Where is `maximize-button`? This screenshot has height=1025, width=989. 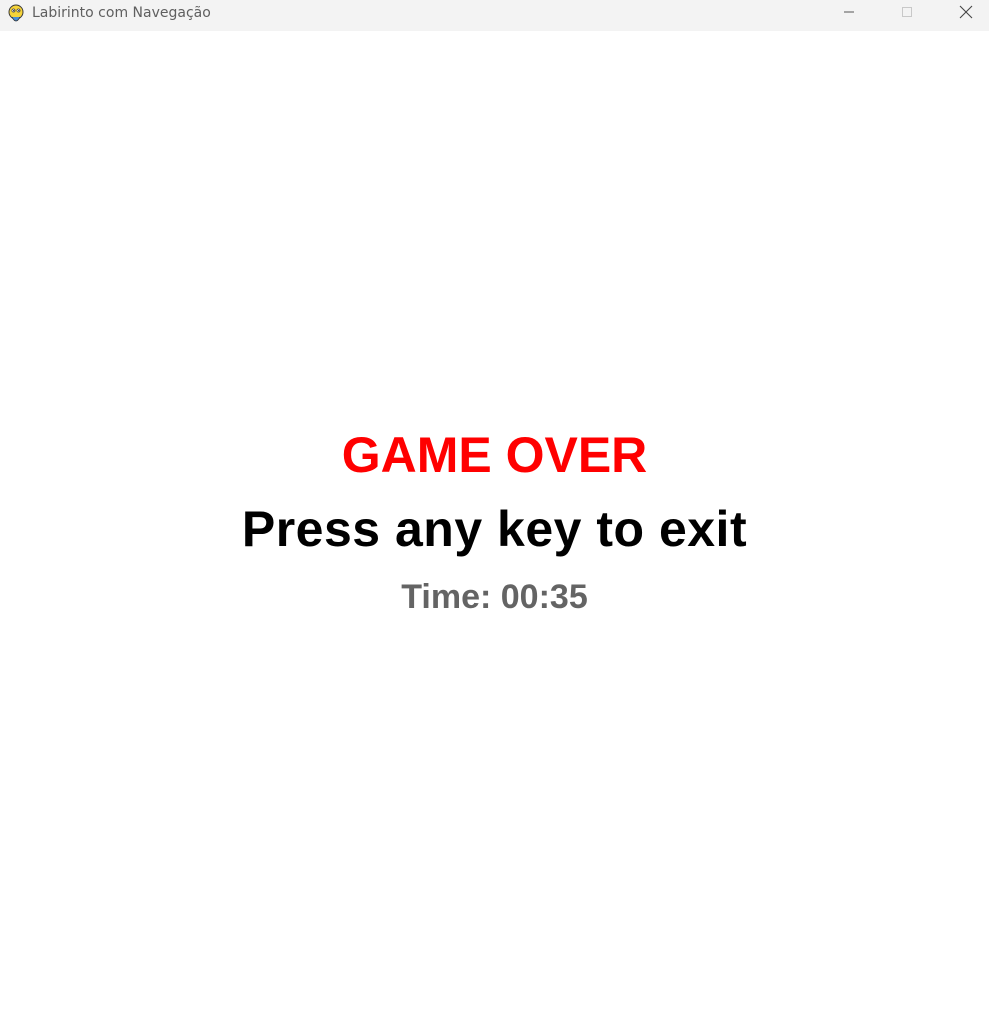 maximize-button is located at coordinates (907, 14).